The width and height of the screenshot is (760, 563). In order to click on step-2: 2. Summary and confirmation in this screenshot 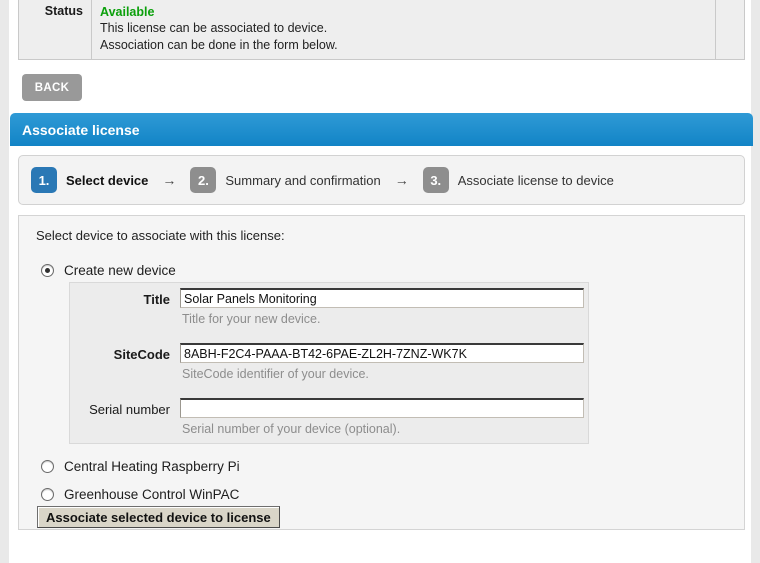, I will do `click(285, 180)`.